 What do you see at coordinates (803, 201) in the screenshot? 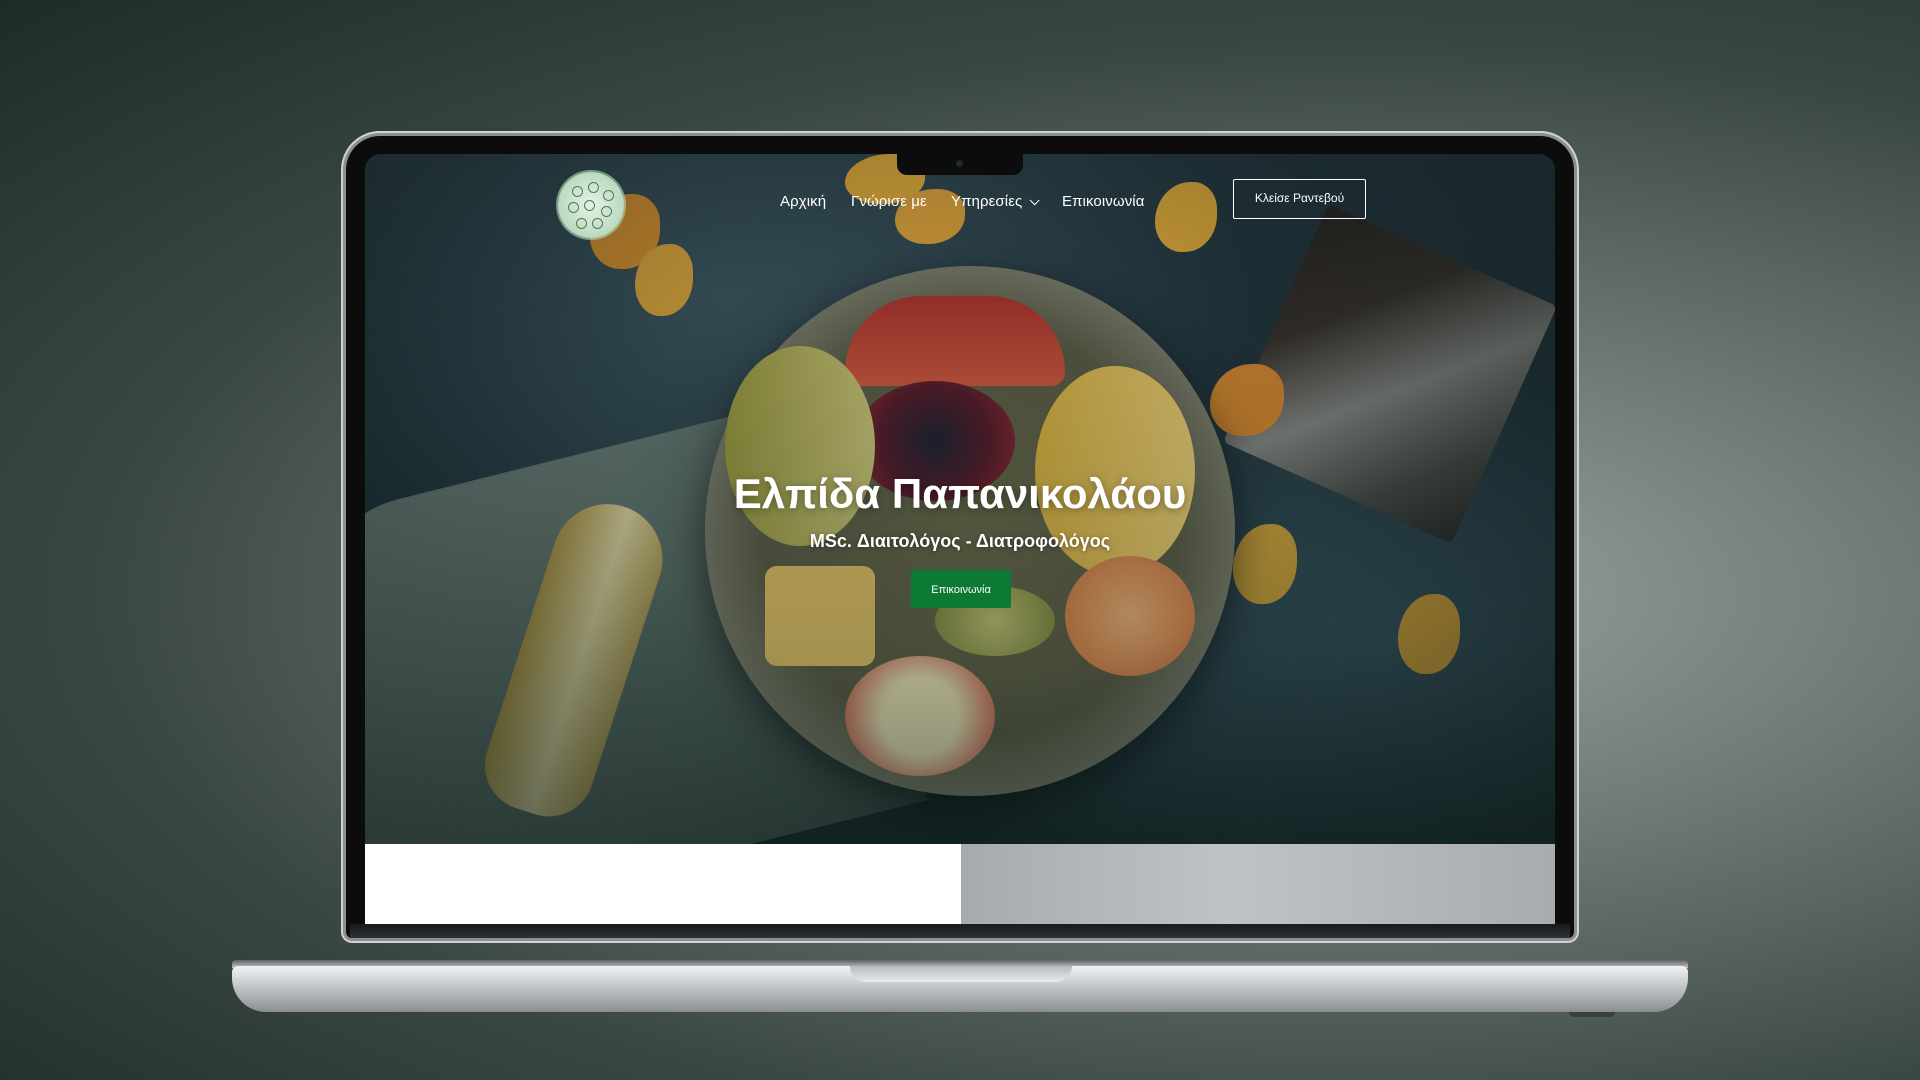
I see `nav-link-home: Αρχική` at bounding box center [803, 201].